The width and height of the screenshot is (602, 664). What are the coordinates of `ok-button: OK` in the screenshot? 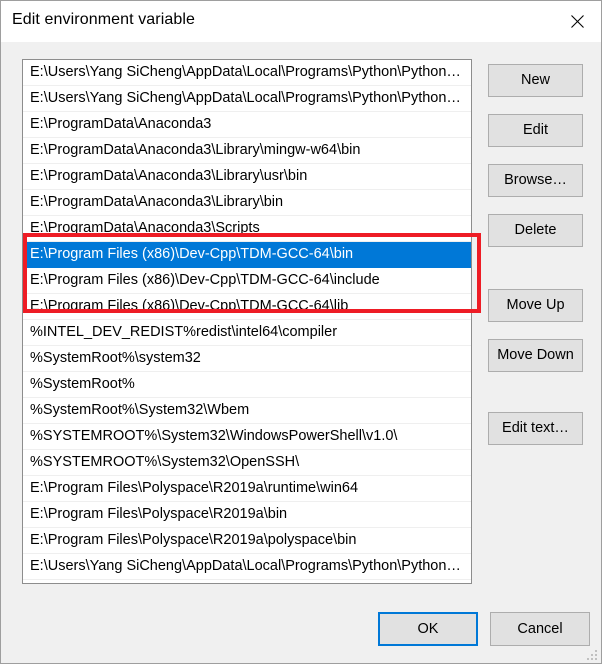 It's located at (428, 629).